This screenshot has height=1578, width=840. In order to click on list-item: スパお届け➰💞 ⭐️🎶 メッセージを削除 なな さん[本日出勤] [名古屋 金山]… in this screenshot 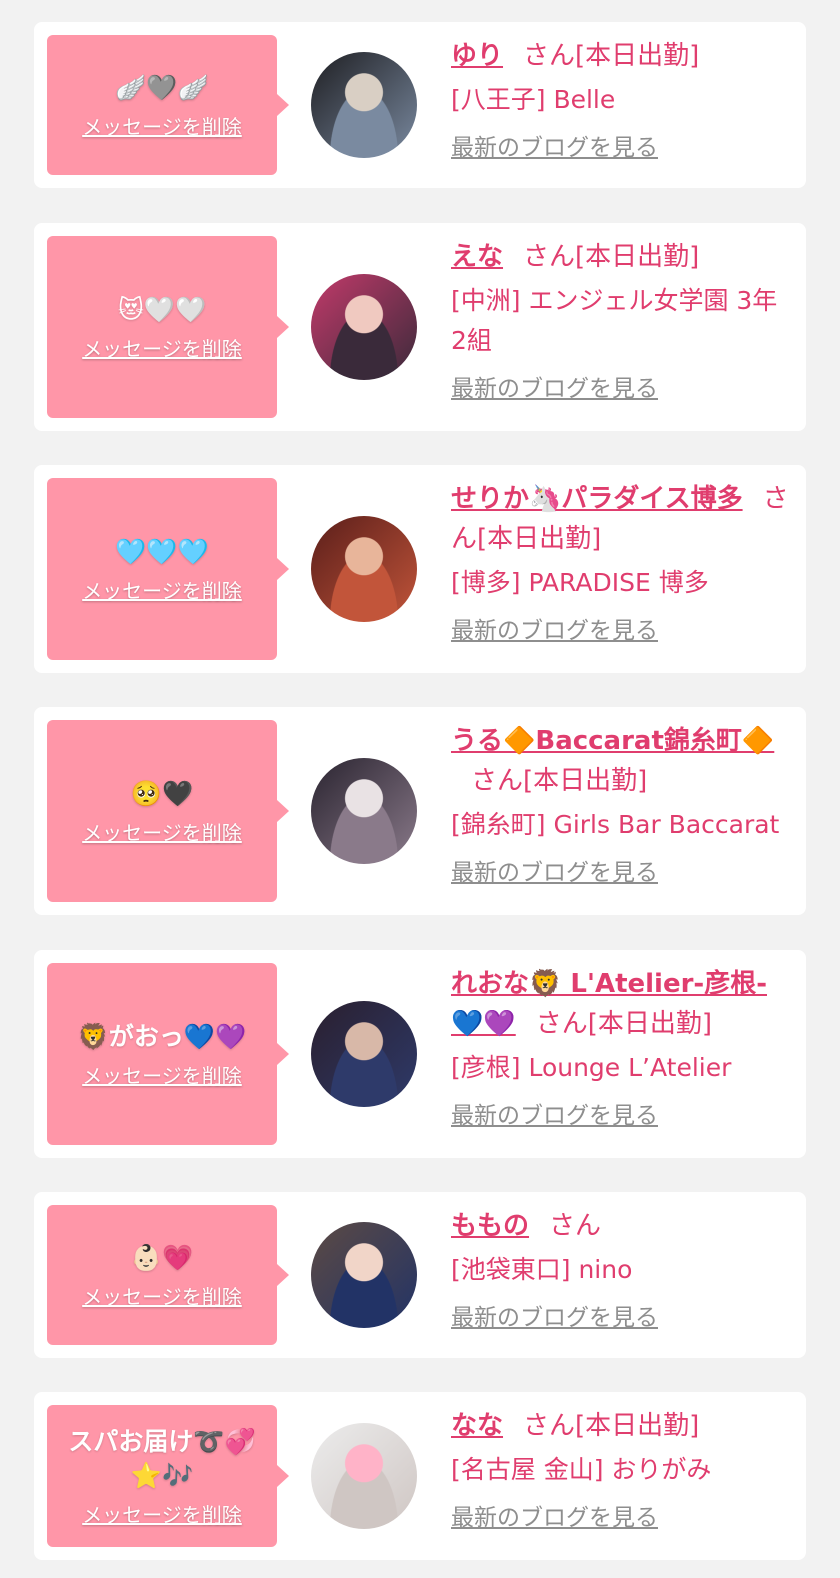, I will do `click(420, 1476)`.